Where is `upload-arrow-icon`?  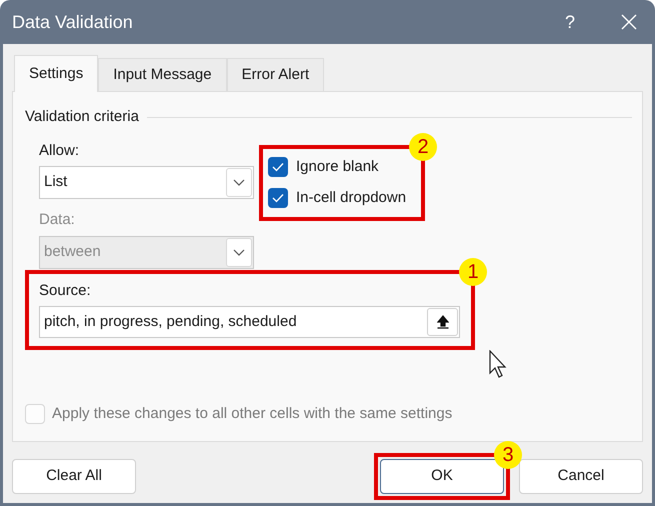 upload-arrow-icon is located at coordinates (442, 322).